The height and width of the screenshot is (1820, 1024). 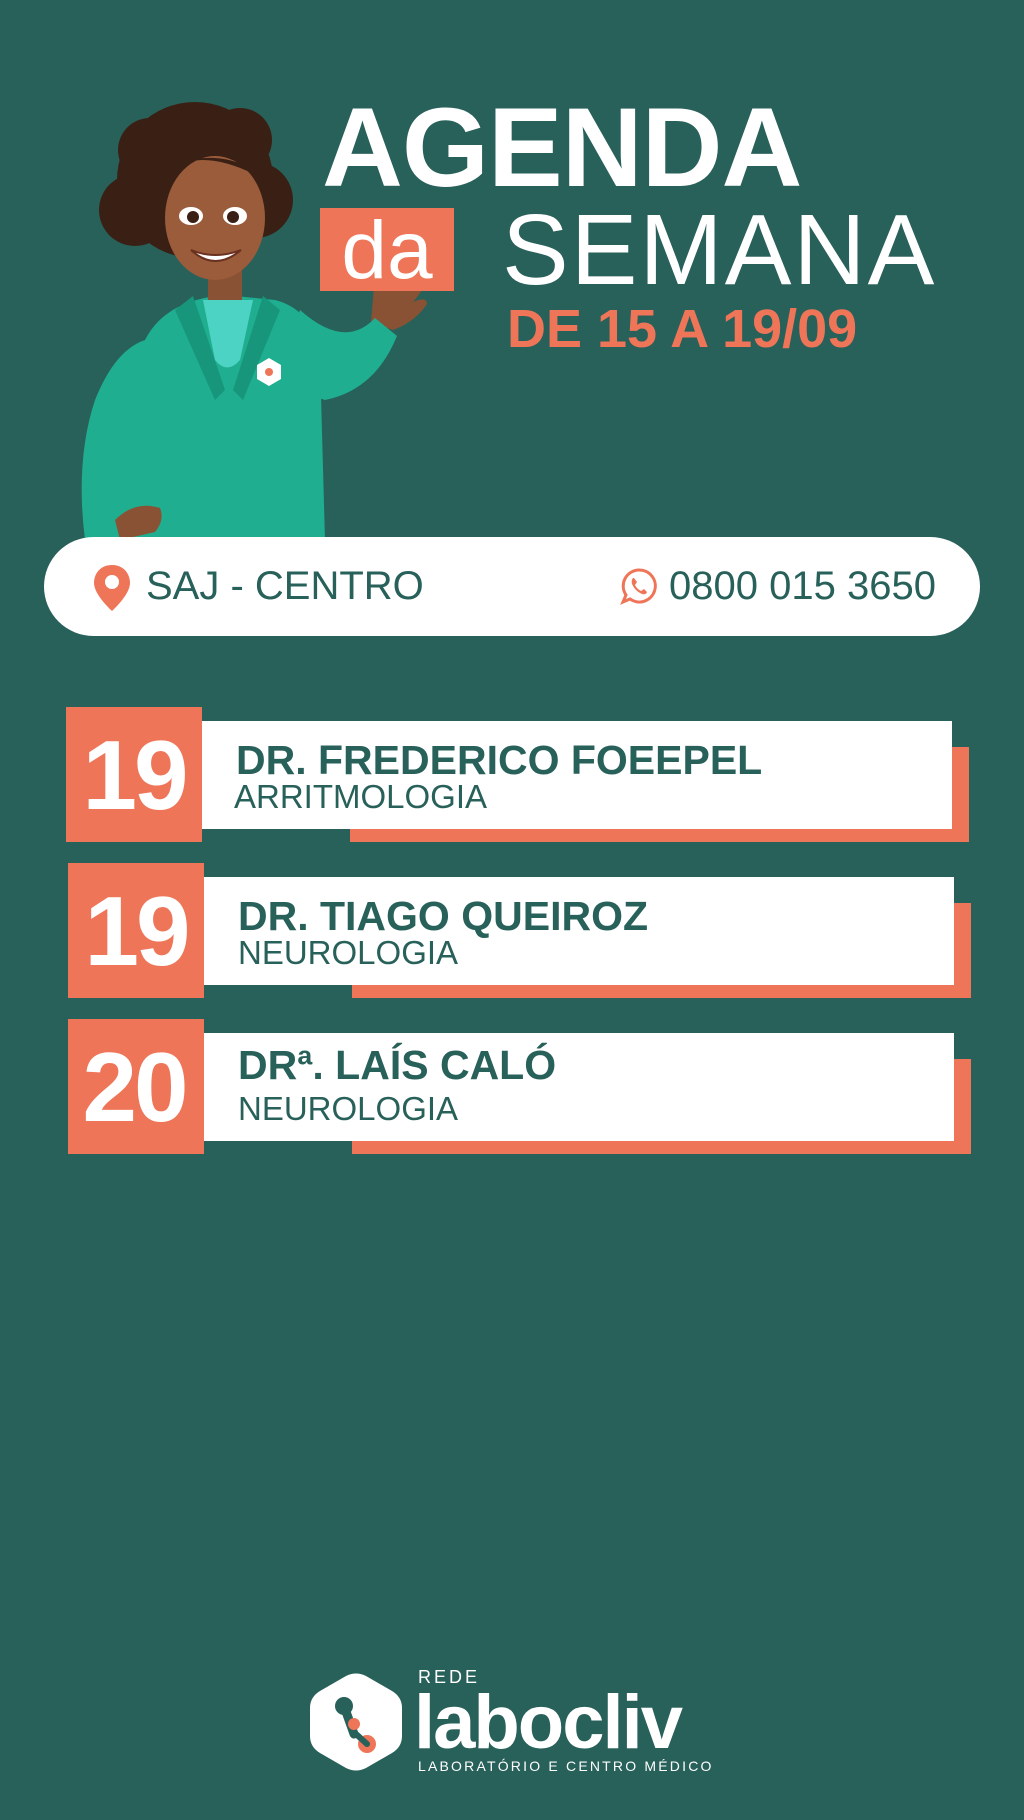 What do you see at coordinates (112, 588) in the screenshot?
I see `location-pin-icon` at bounding box center [112, 588].